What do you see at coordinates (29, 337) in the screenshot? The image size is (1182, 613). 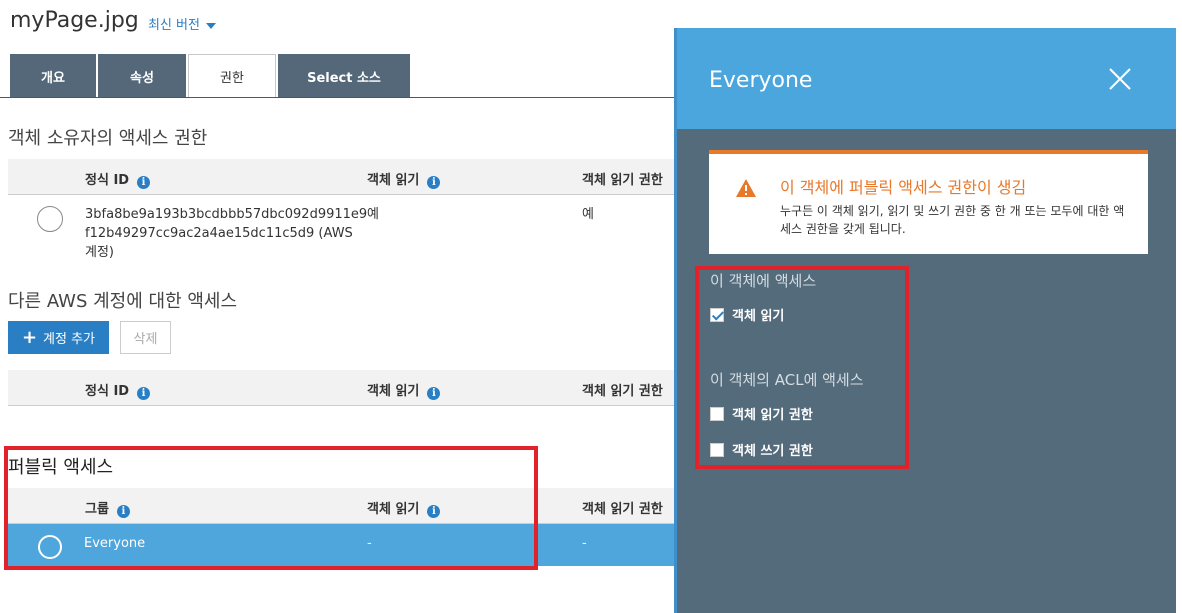 I see `plus-icon: +` at bounding box center [29, 337].